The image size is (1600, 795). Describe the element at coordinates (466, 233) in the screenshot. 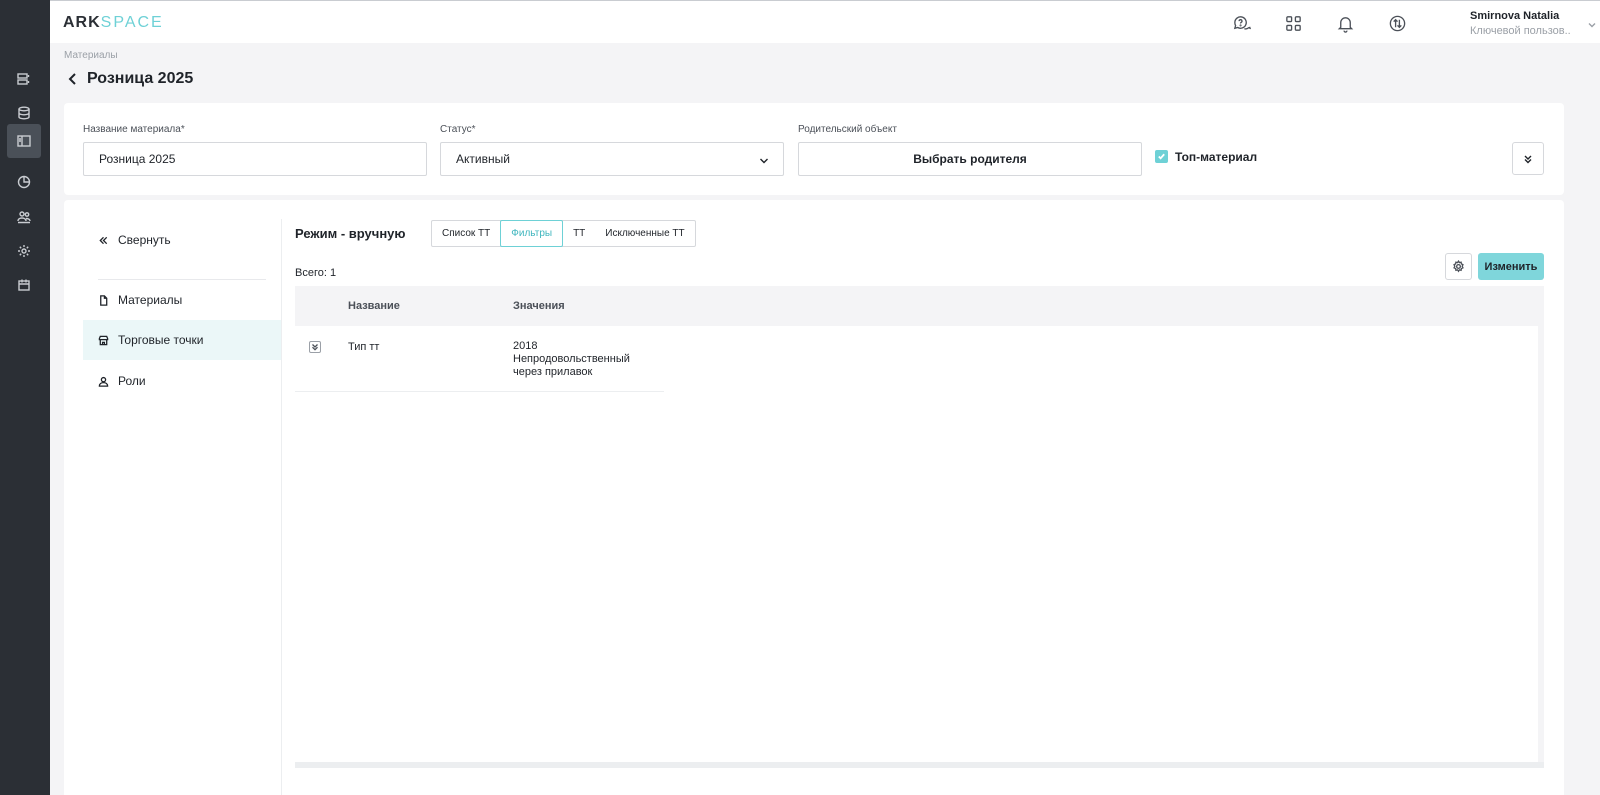

I see `tab-store-list: Список ТТ` at that location.